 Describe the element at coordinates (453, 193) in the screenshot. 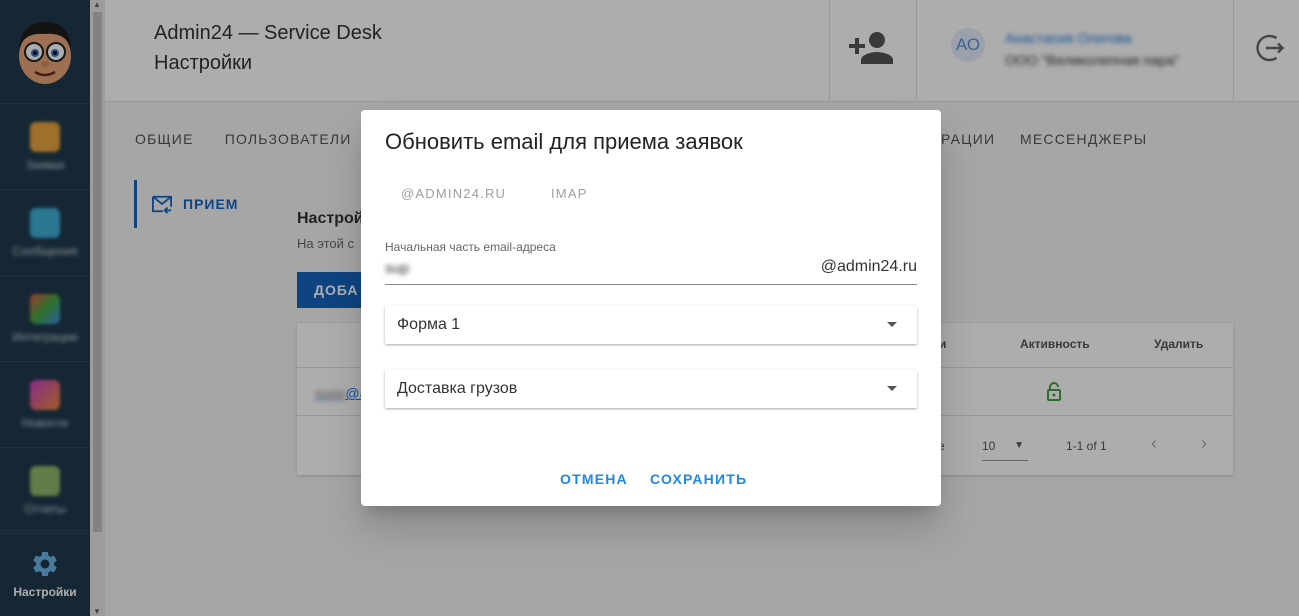

I see `dialog-tab-admin24: @ADMIN24.RU` at that location.